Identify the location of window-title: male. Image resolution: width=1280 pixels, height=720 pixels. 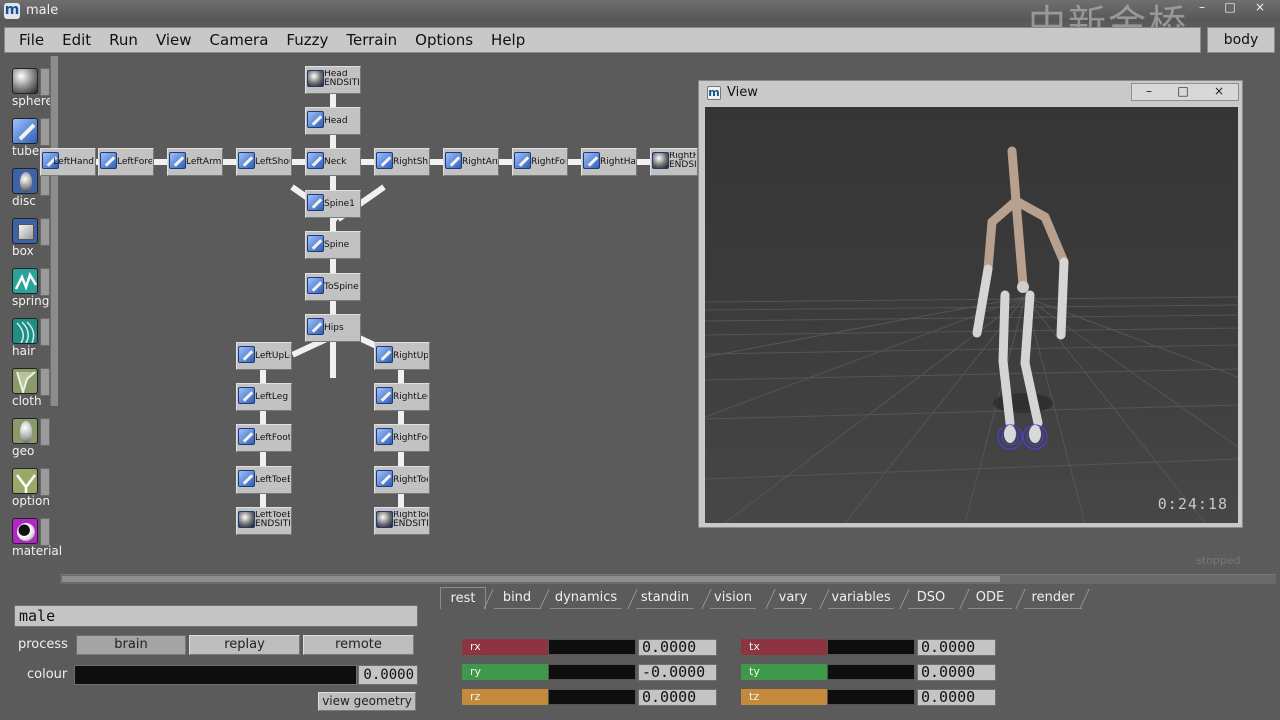
(42, 10).